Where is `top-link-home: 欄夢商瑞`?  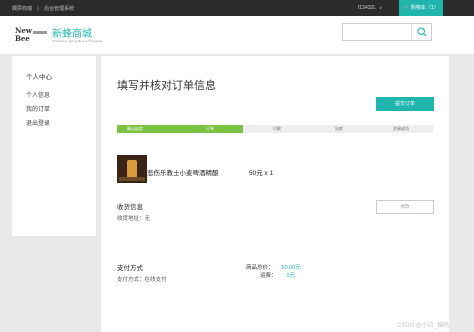 top-link-home: 欄夢商瑞 is located at coordinates (22, 9).